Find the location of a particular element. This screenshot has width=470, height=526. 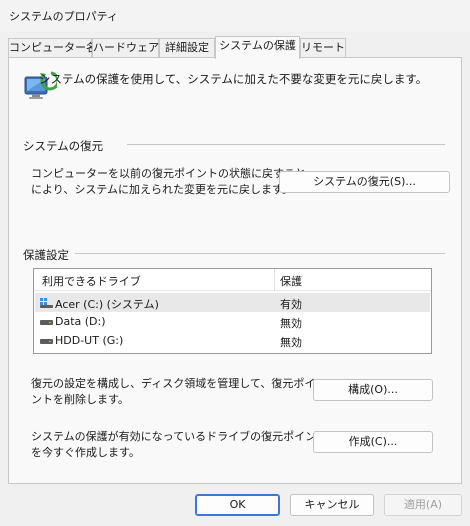

drive-row: Data (D:) 無効 is located at coordinates (232, 321).